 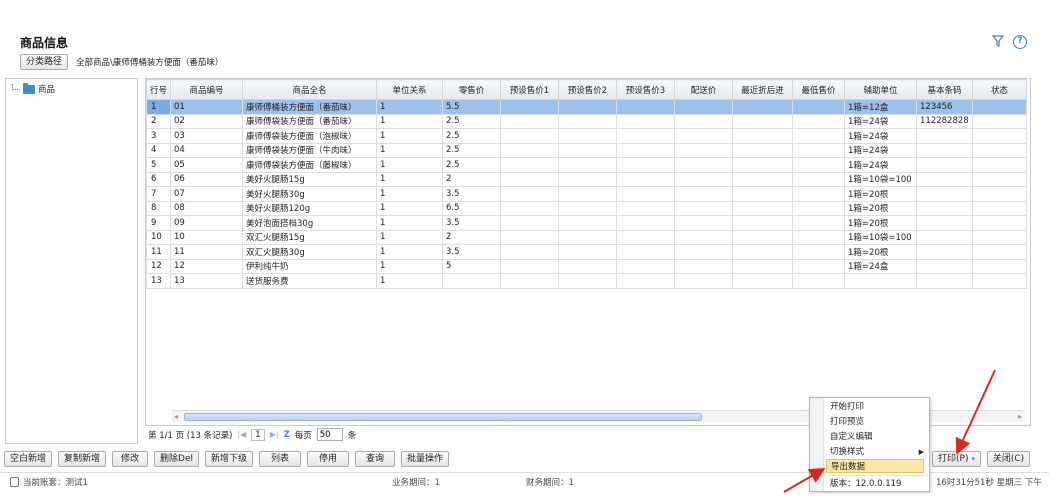 What do you see at coordinates (645, 89) in the screenshot?
I see `column-header: 预设售价3` at bounding box center [645, 89].